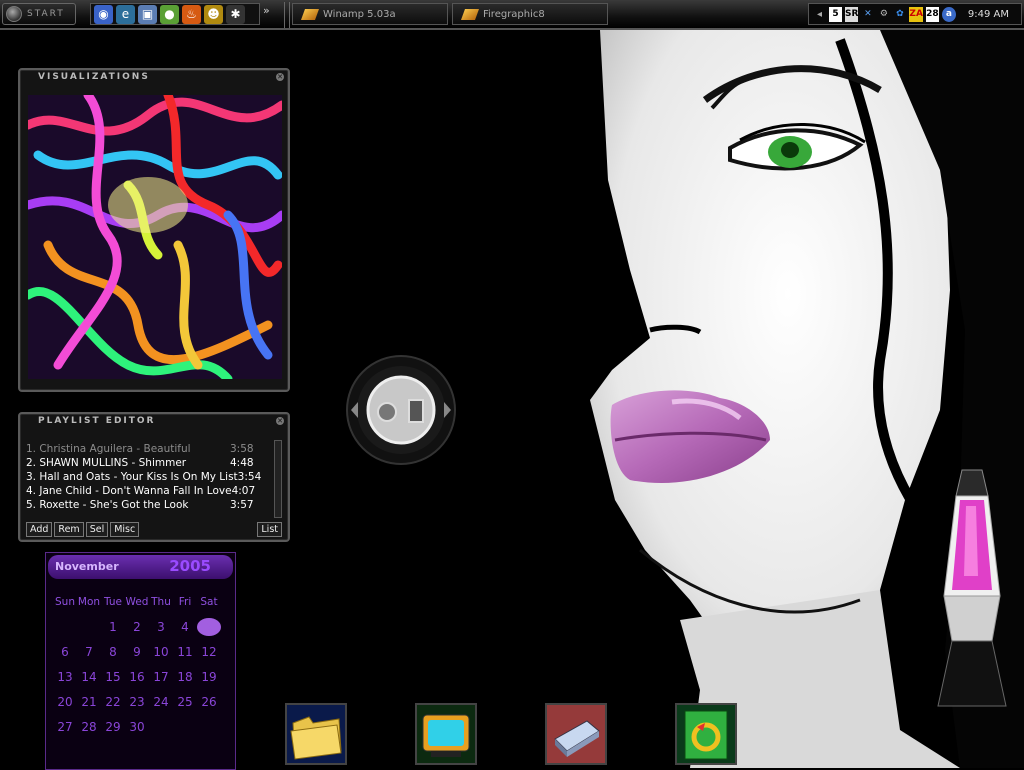  Describe the element at coordinates (65, 652) in the screenshot. I see `calendar-date: 6` at that location.